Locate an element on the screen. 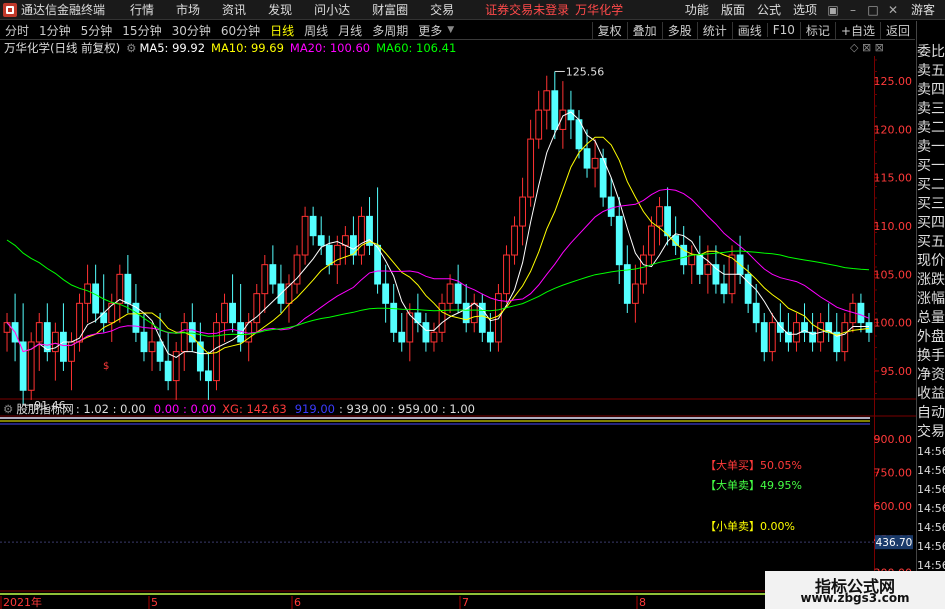  indicator-gear-icon: ⚙ is located at coordinates (8, 409).